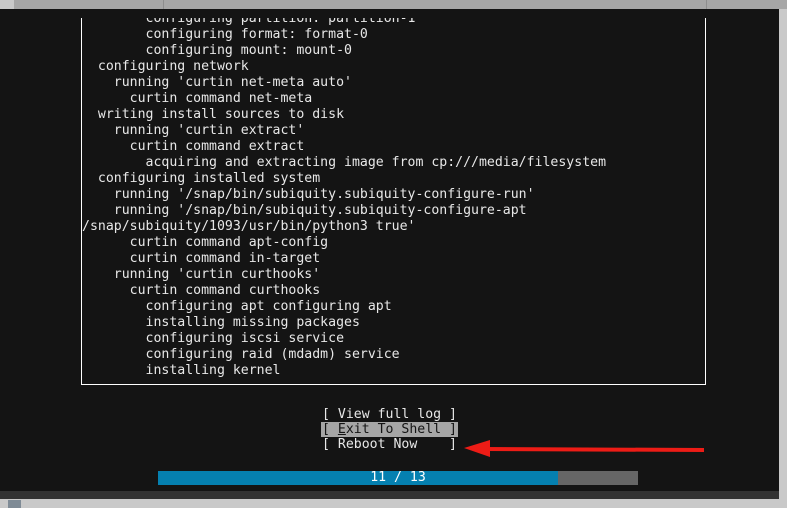  I want to click on view-full-log-label: [ View full log ], so click(389, 414).